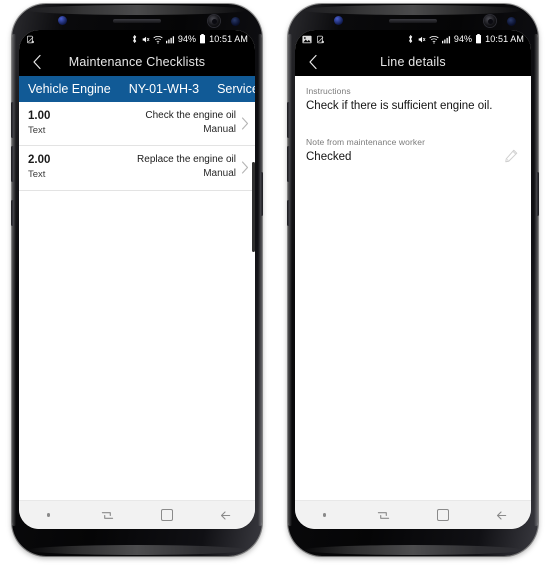 The width and height of the screenshot is (548, 565). What do you see at coordinates (413, 151) in the screenshot?
I see `note-field: Note from maintenance worker Checked` at bounding box center [413, 151].